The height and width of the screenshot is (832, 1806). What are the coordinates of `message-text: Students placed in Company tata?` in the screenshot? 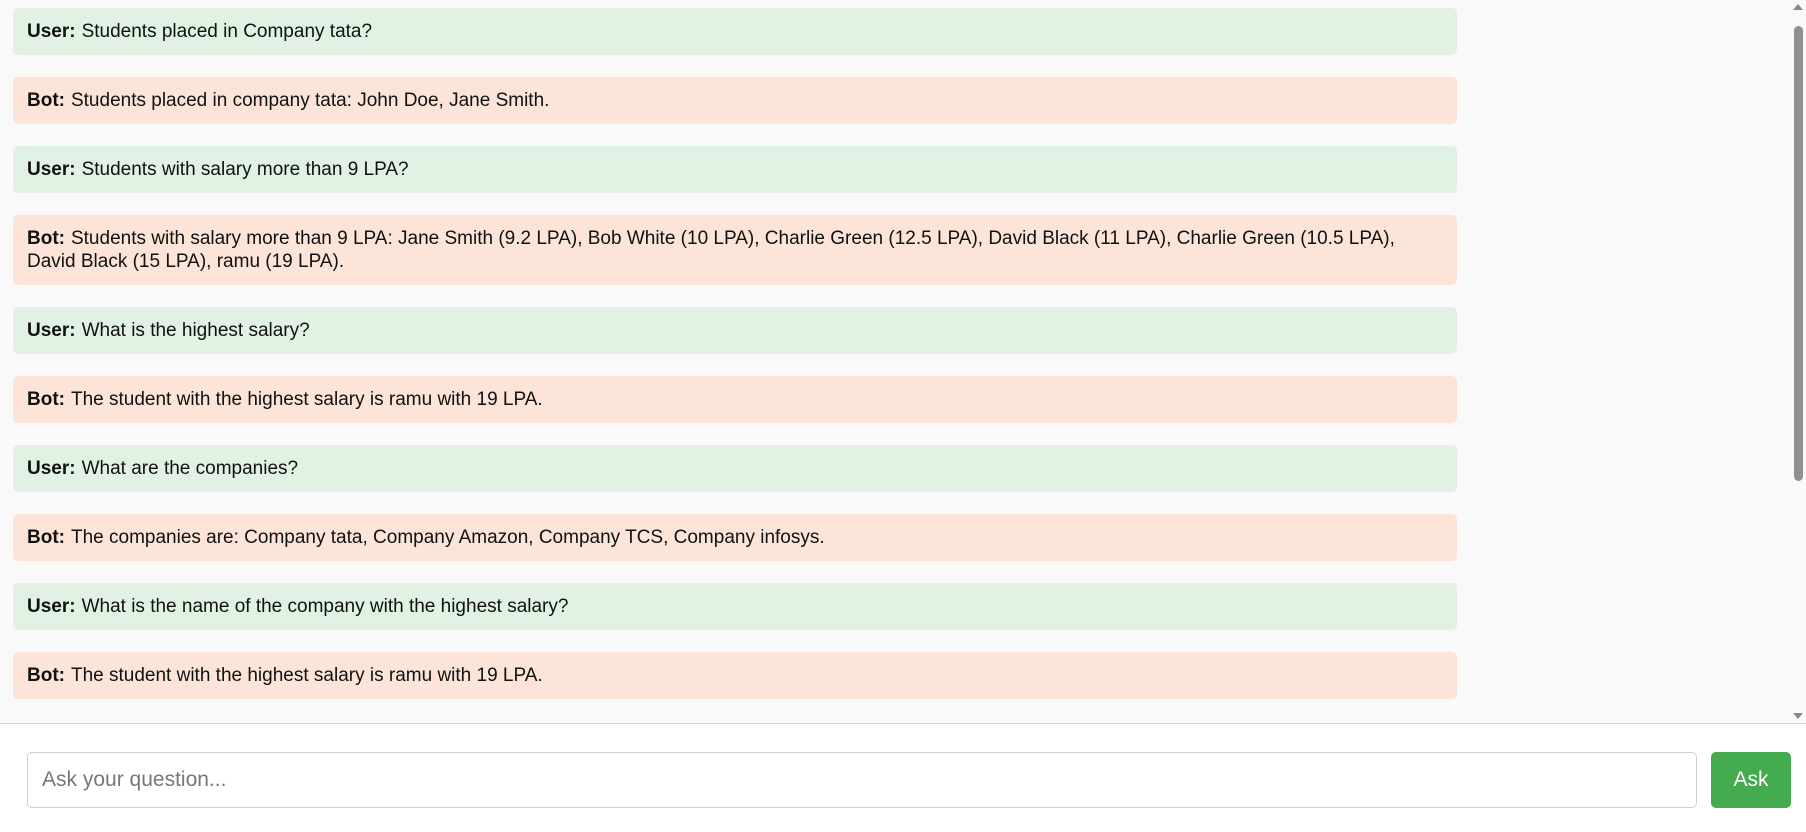 It's located at (227, 31).